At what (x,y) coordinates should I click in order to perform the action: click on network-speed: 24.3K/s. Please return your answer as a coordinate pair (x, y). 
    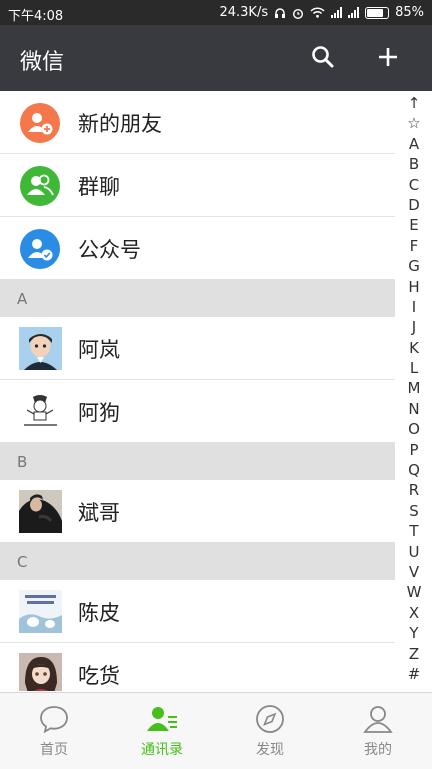
    Looking at the image, I should click on (244, 12).